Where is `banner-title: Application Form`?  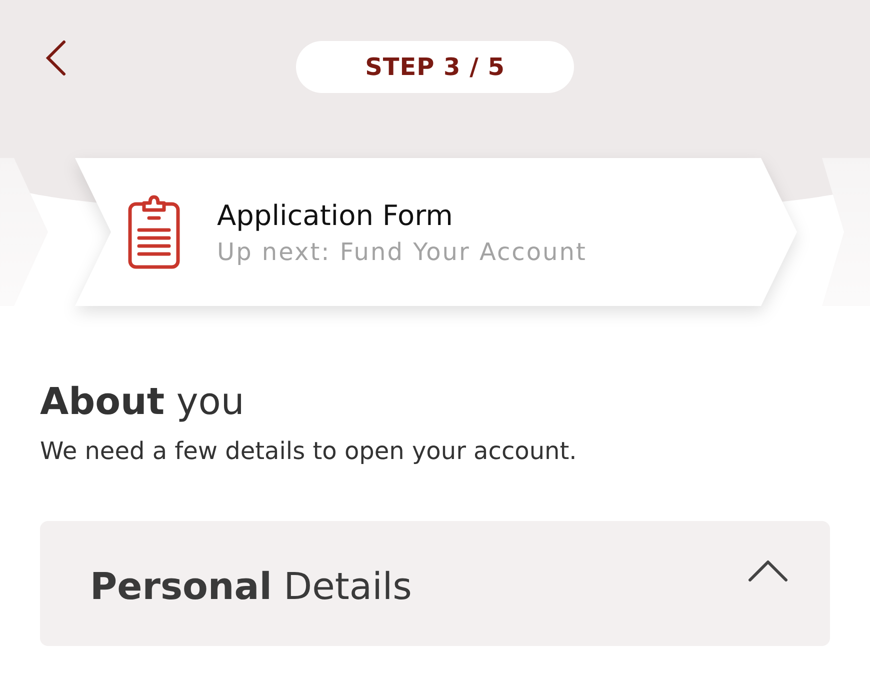 banner-title: Application Form is located at coordinates (335, 215).